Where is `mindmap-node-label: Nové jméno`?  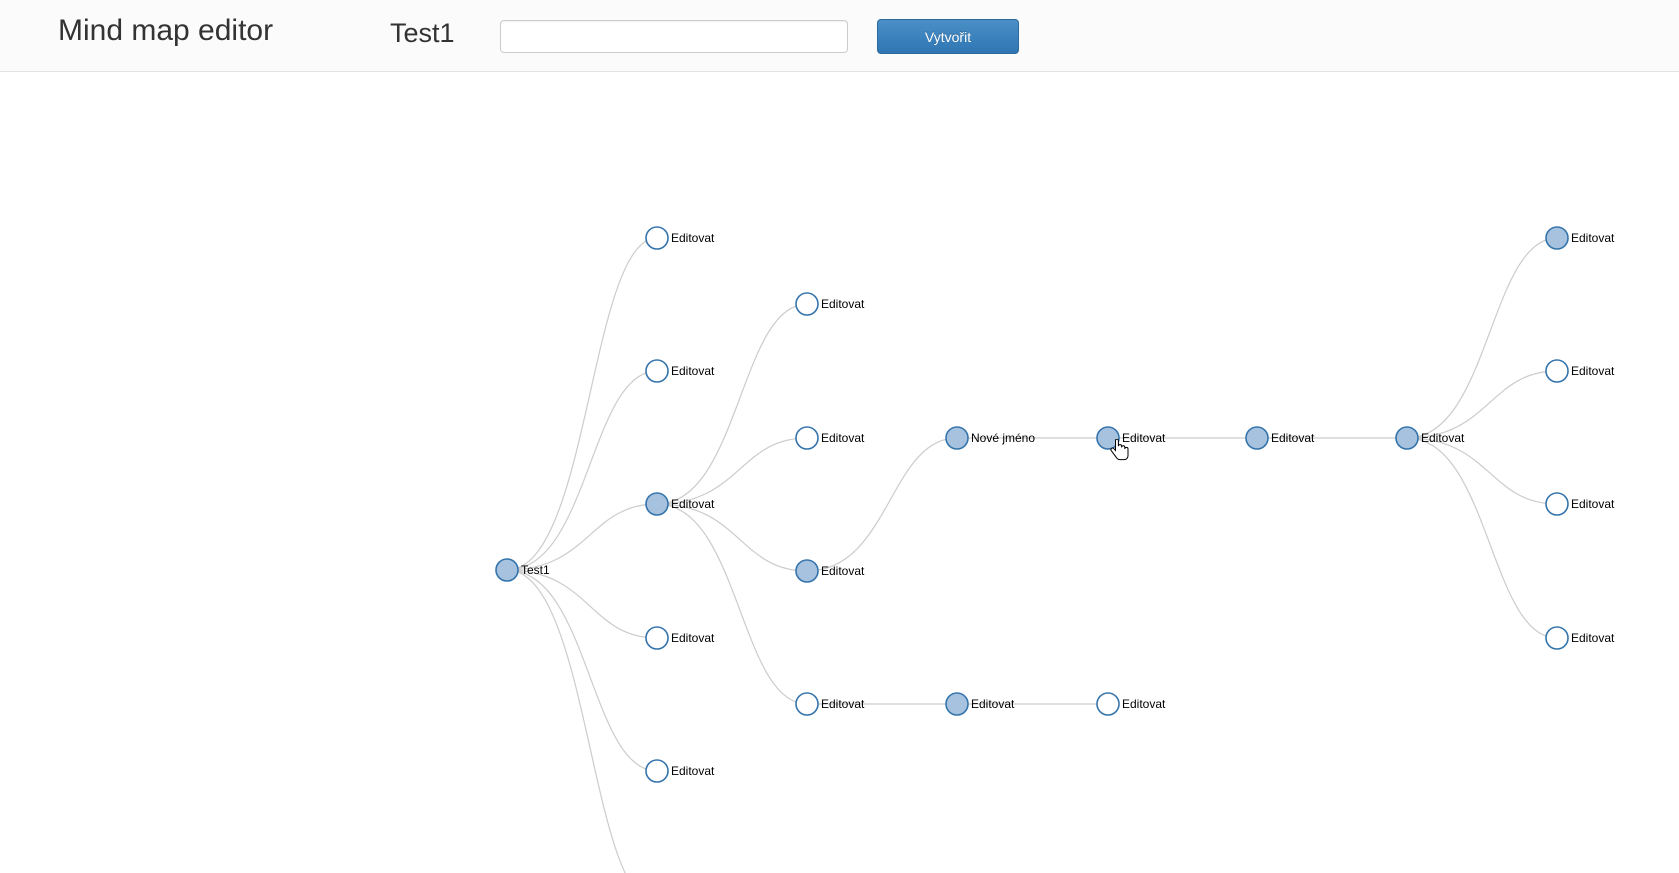
mindmap-node-label: Nové jméno is located at coordinates (1003, 438).